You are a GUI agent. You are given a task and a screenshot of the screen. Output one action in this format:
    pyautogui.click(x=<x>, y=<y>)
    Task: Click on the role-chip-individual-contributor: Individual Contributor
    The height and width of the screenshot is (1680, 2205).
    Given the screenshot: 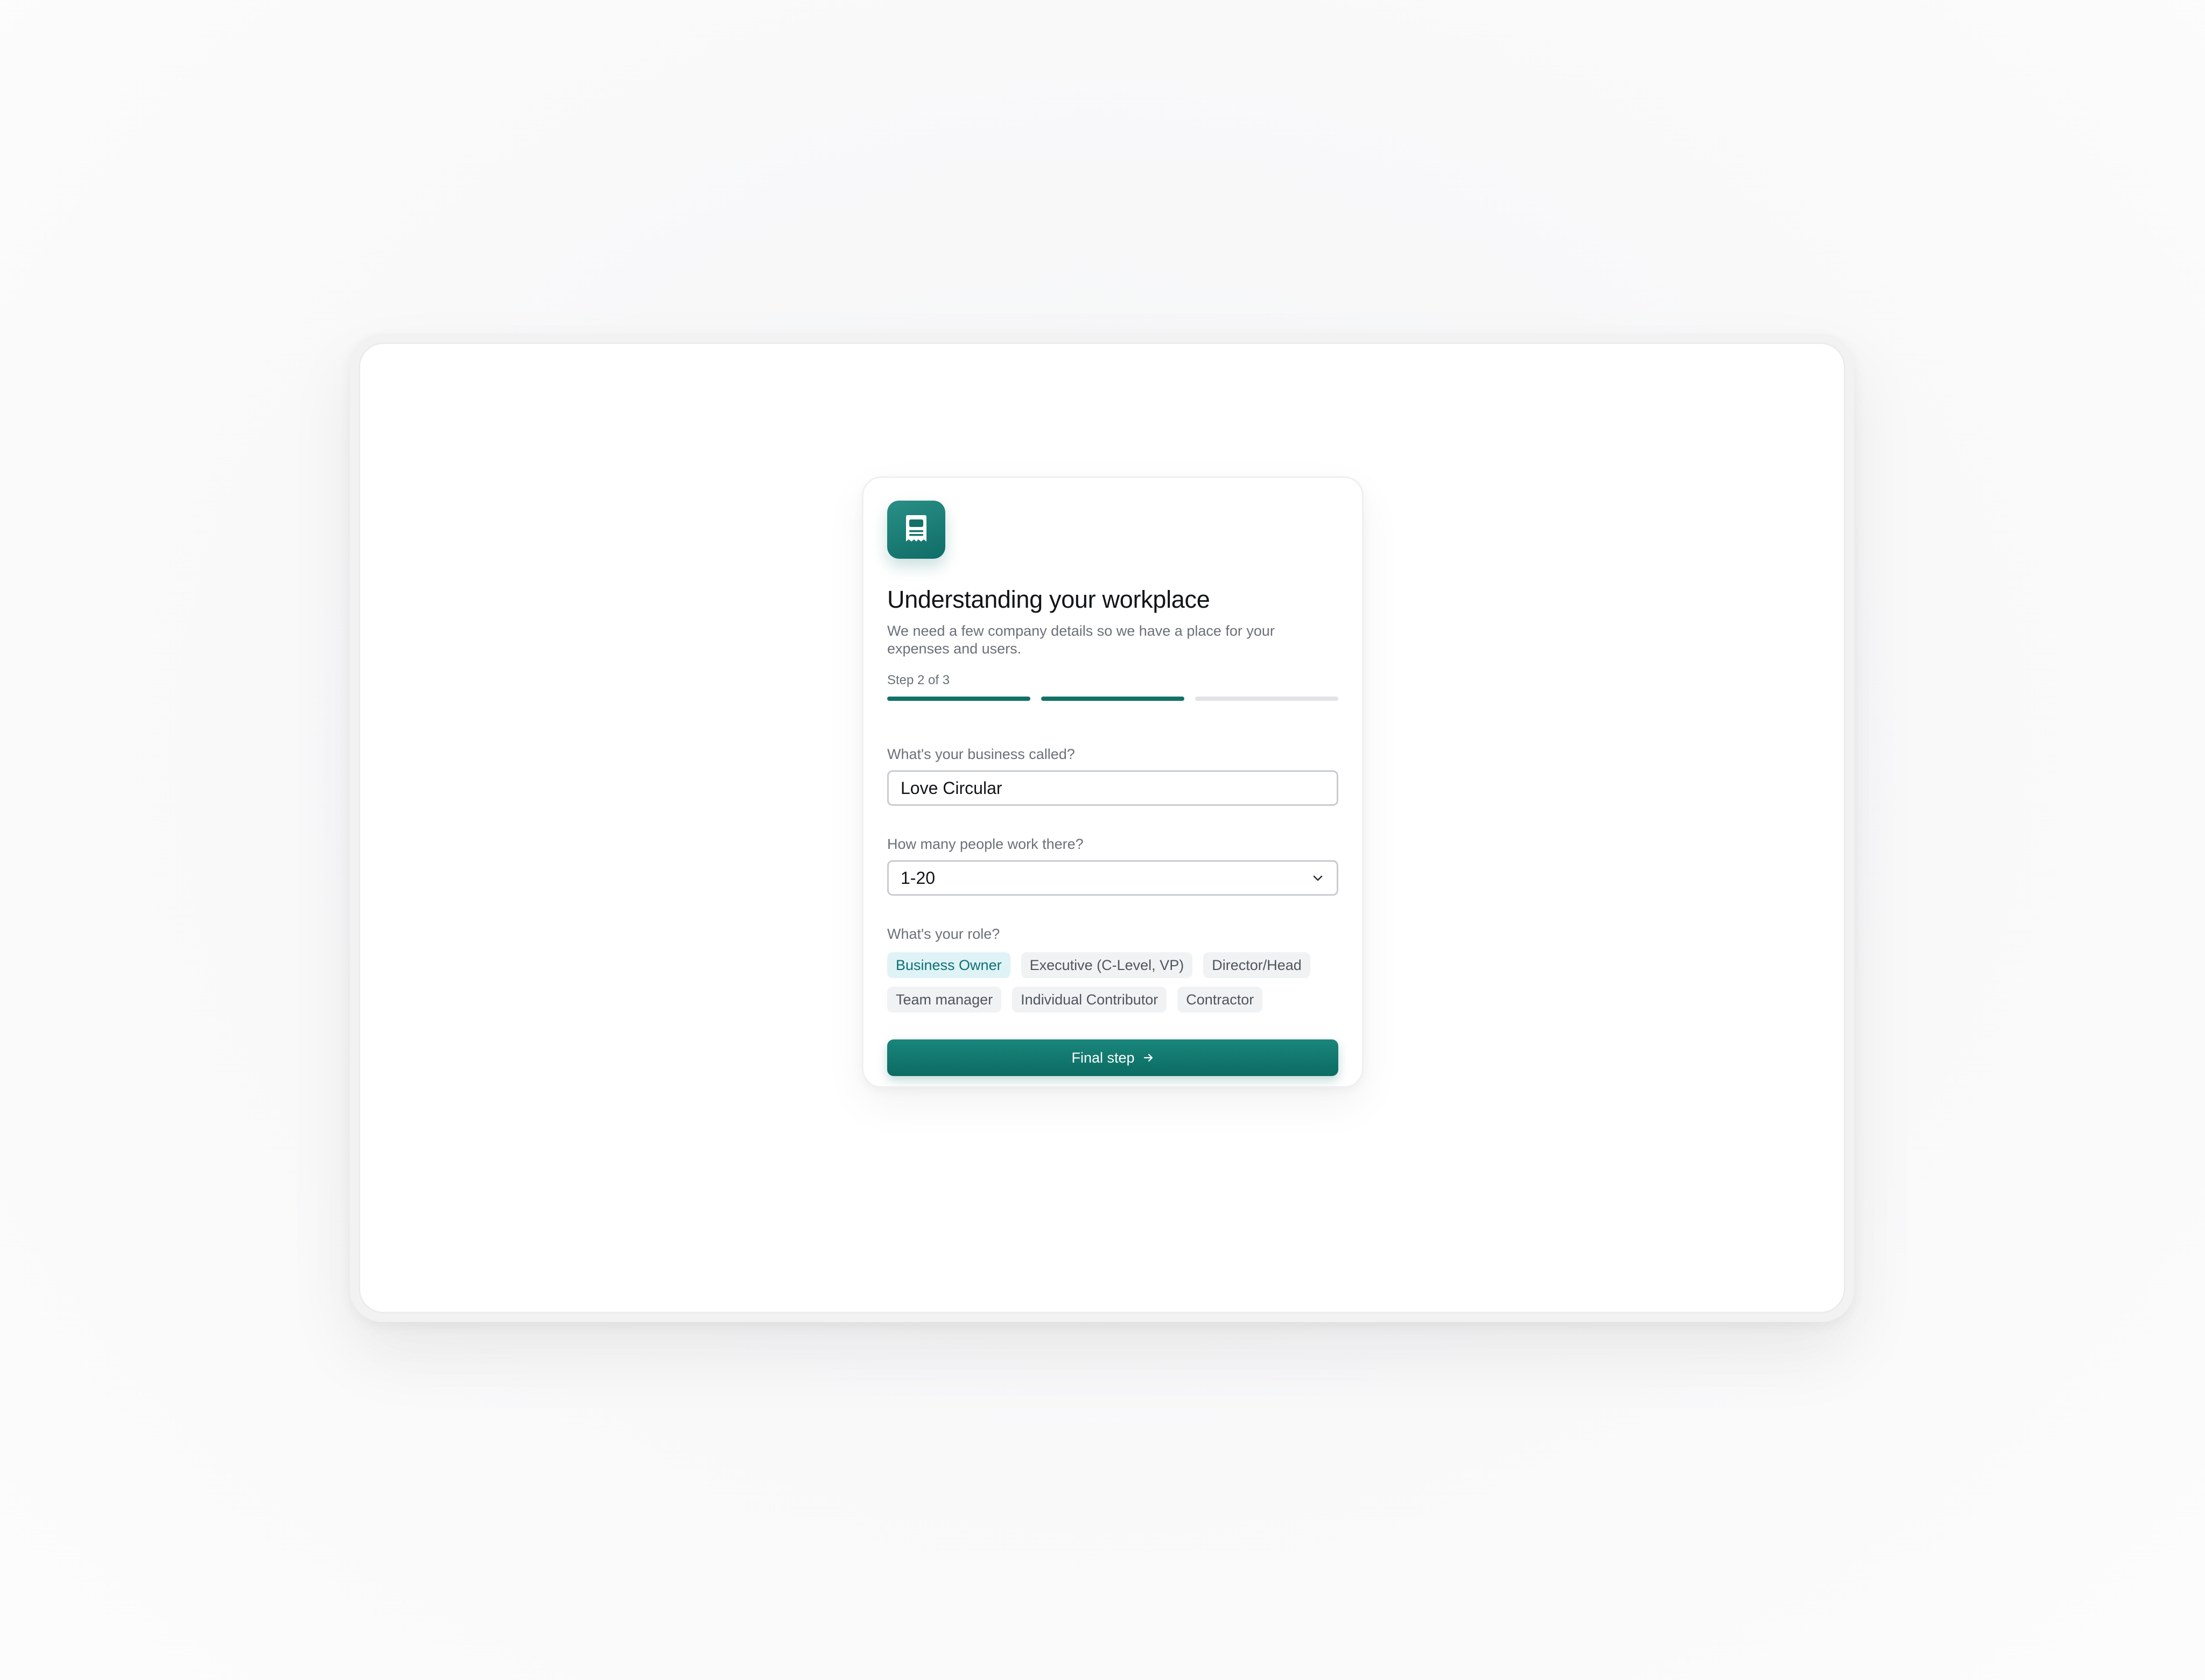 What is the action you would take?
    pyautogui.click(x=1089, y=1000)
    